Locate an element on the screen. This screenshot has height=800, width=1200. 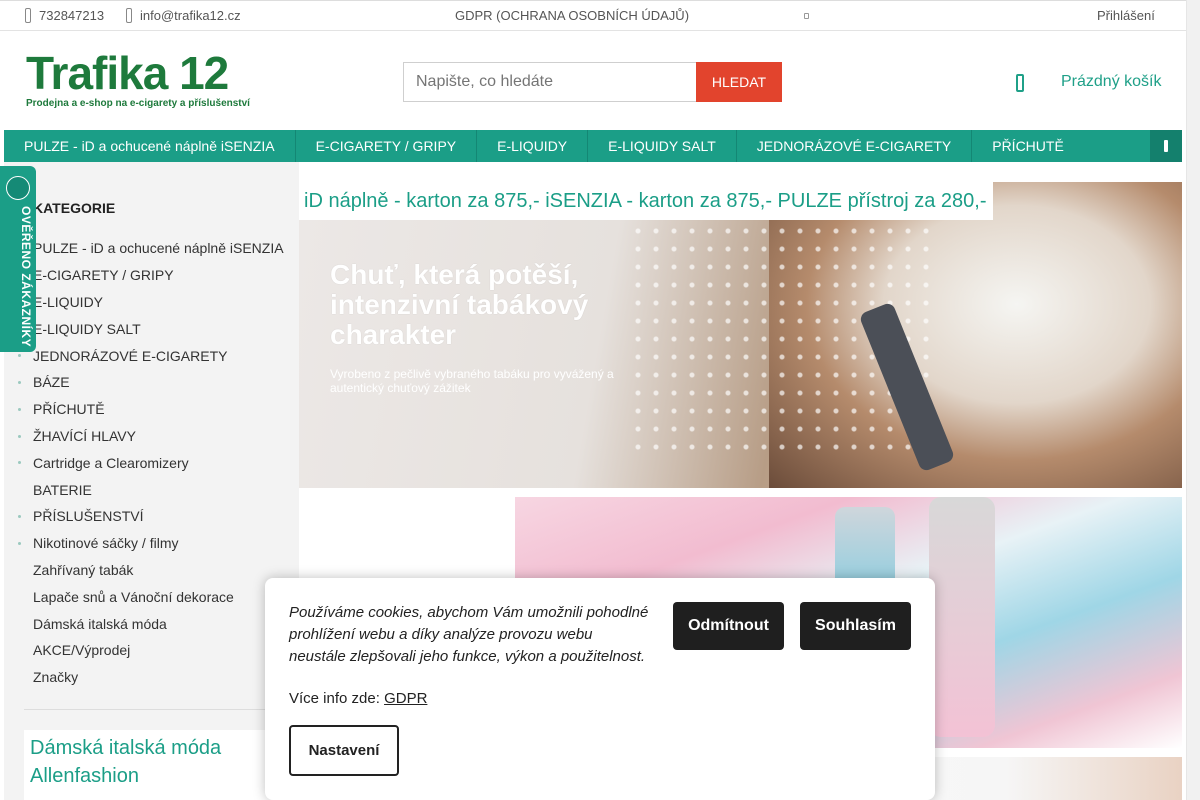
sidebar-promo: Dámská italská móda Allenfashion is located at coordinates (154, 765).